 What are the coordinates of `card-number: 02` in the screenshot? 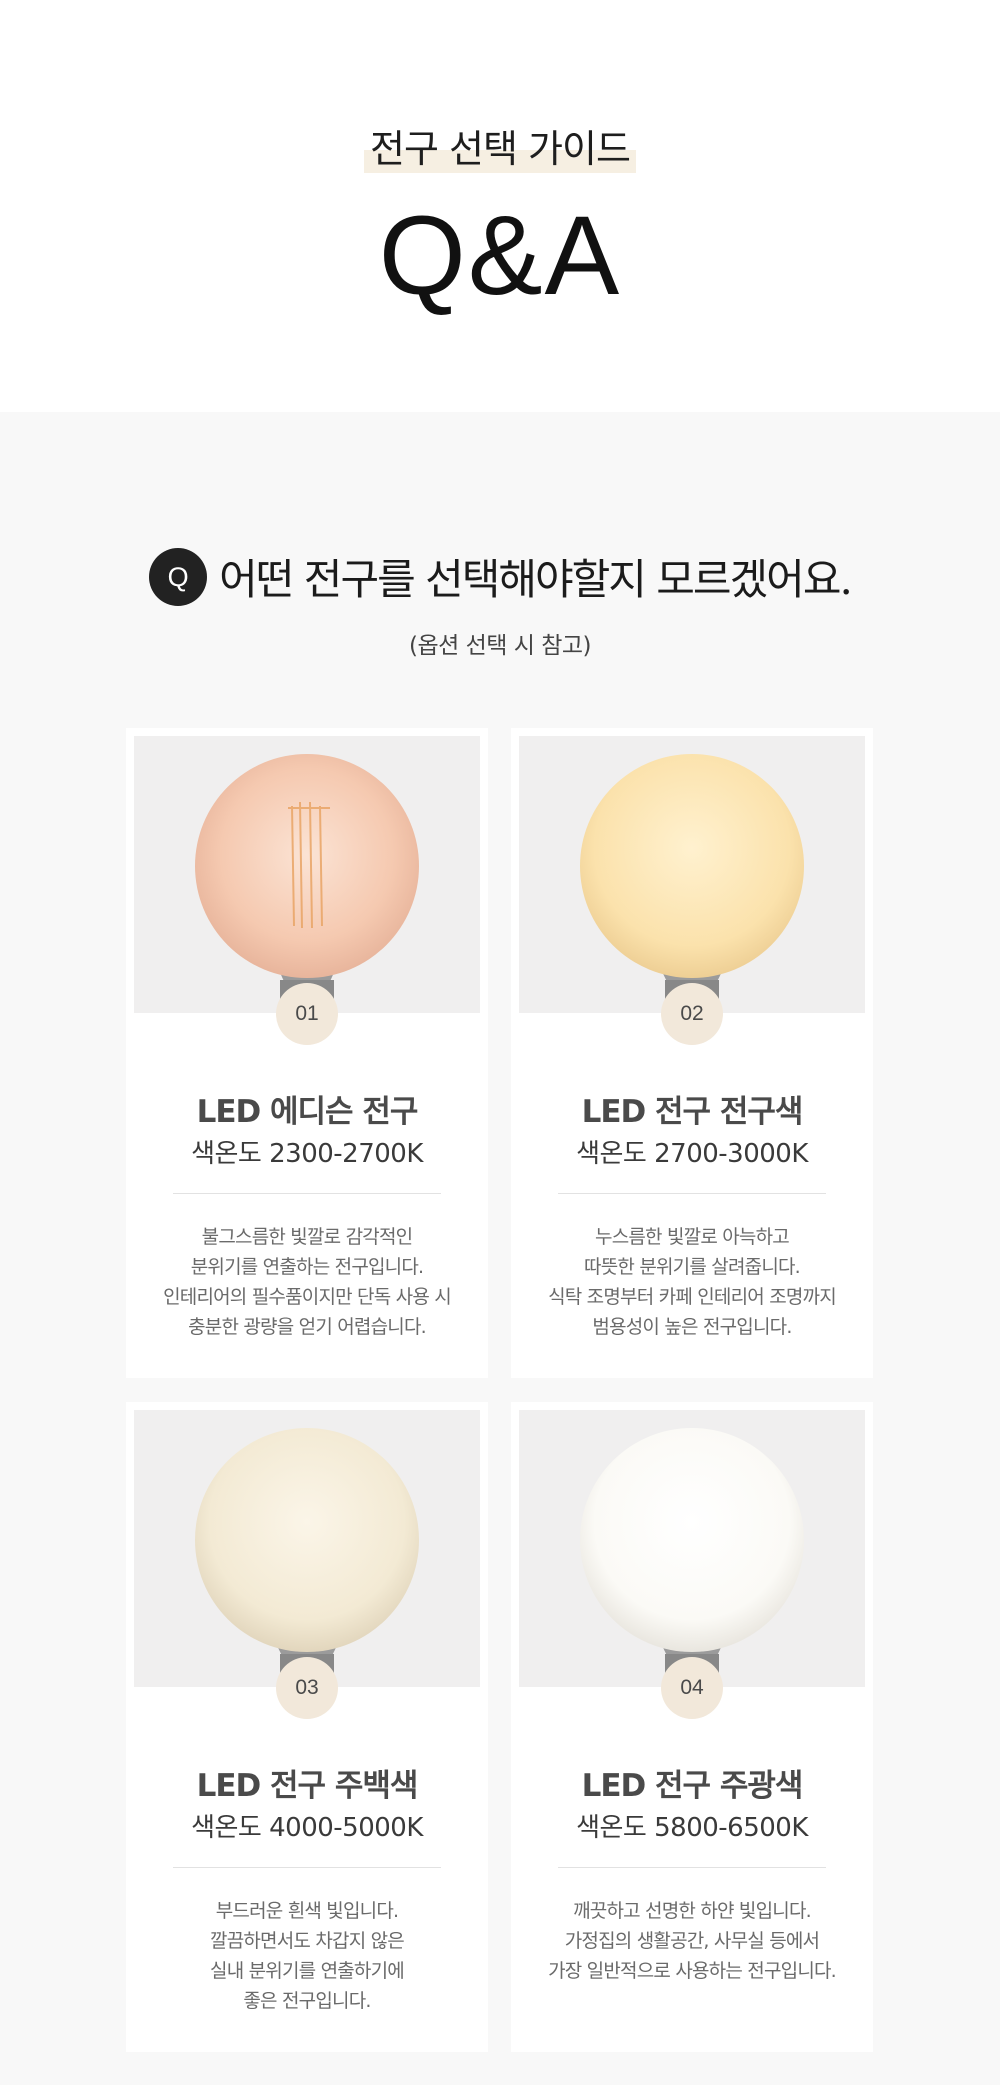 It's located at (692, 1014).